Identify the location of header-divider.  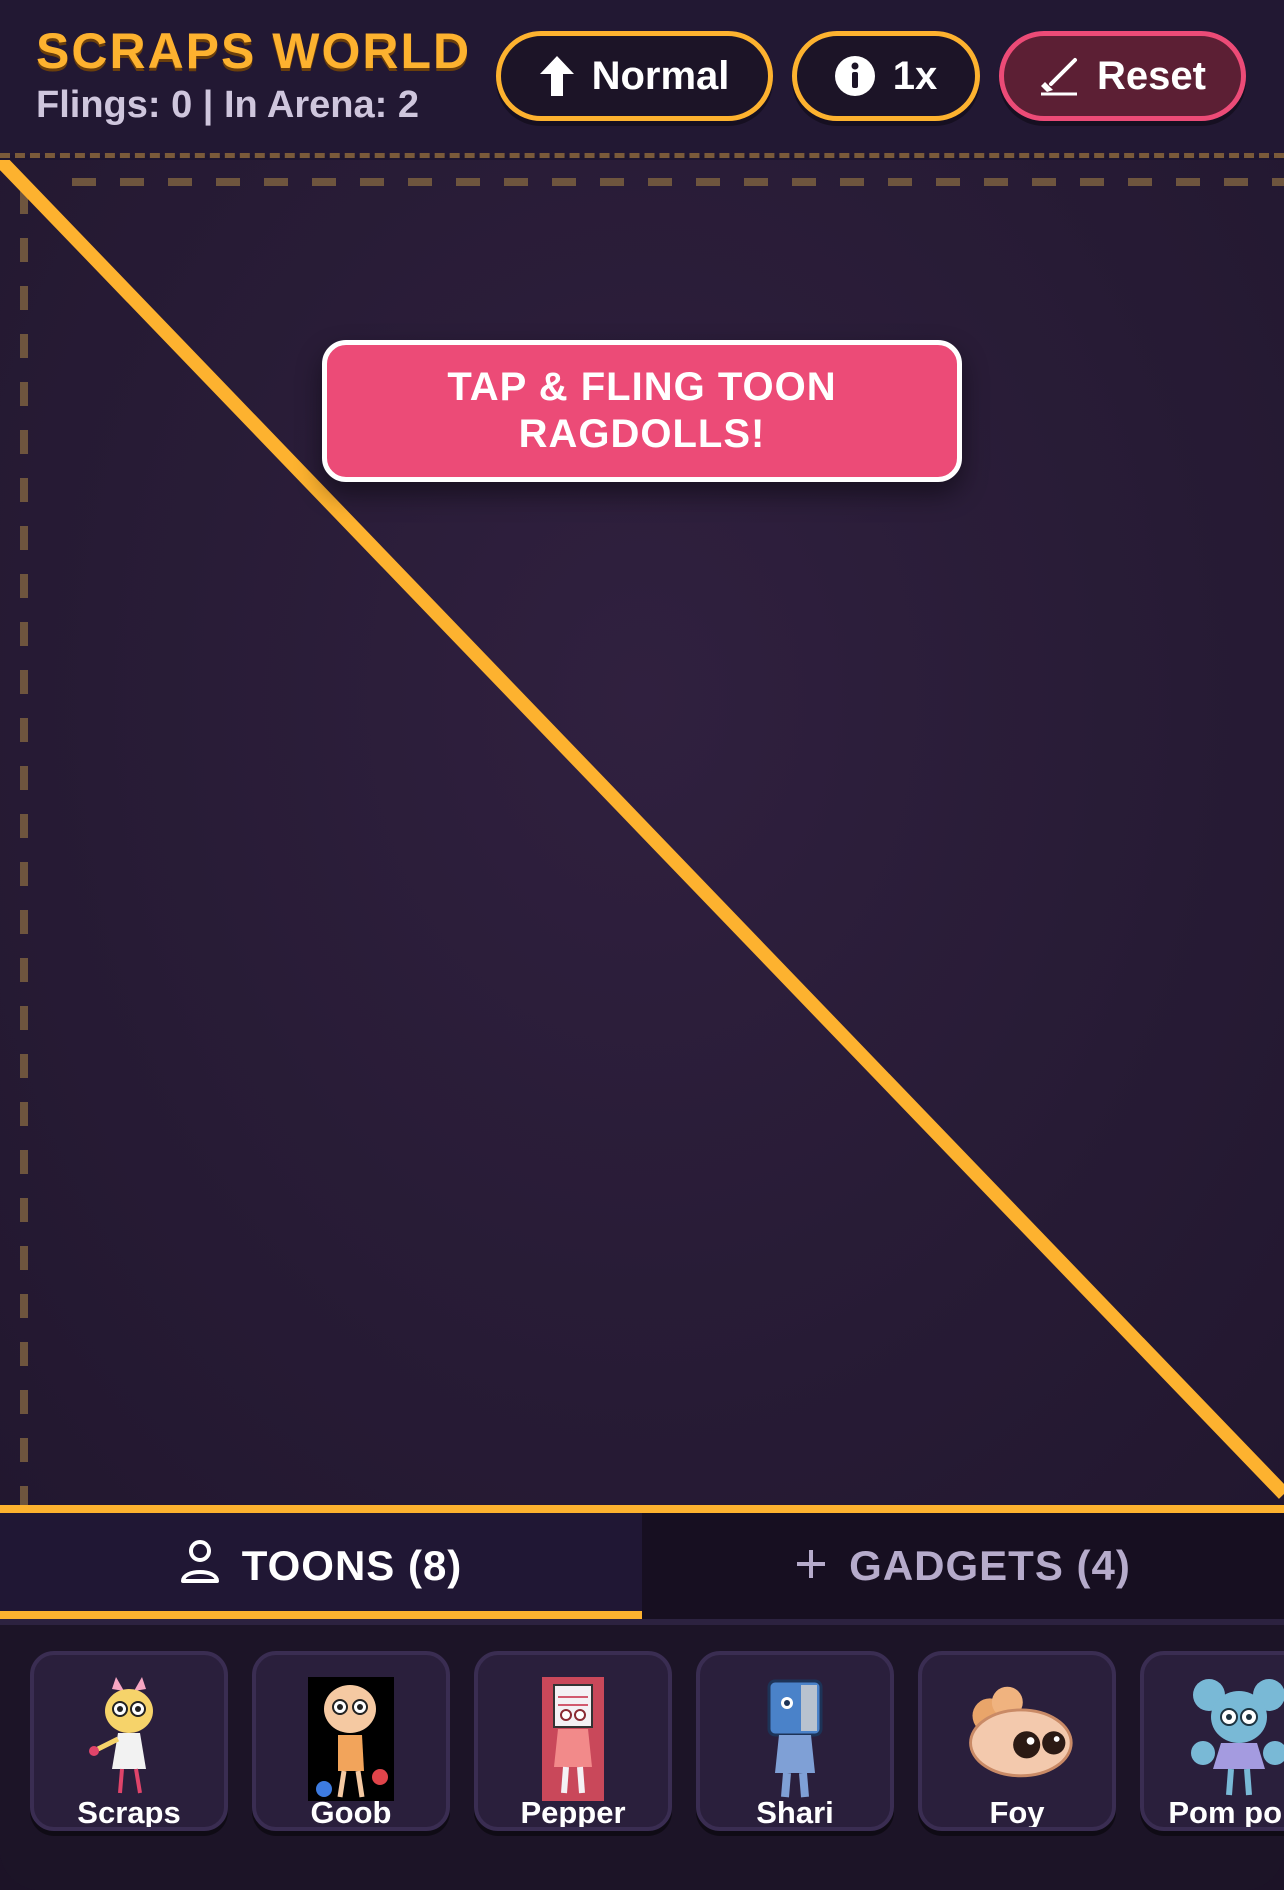
(642, 155).